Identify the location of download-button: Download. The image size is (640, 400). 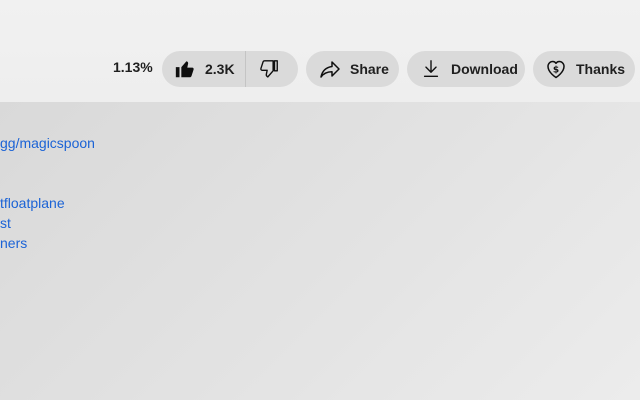
(466, 69).